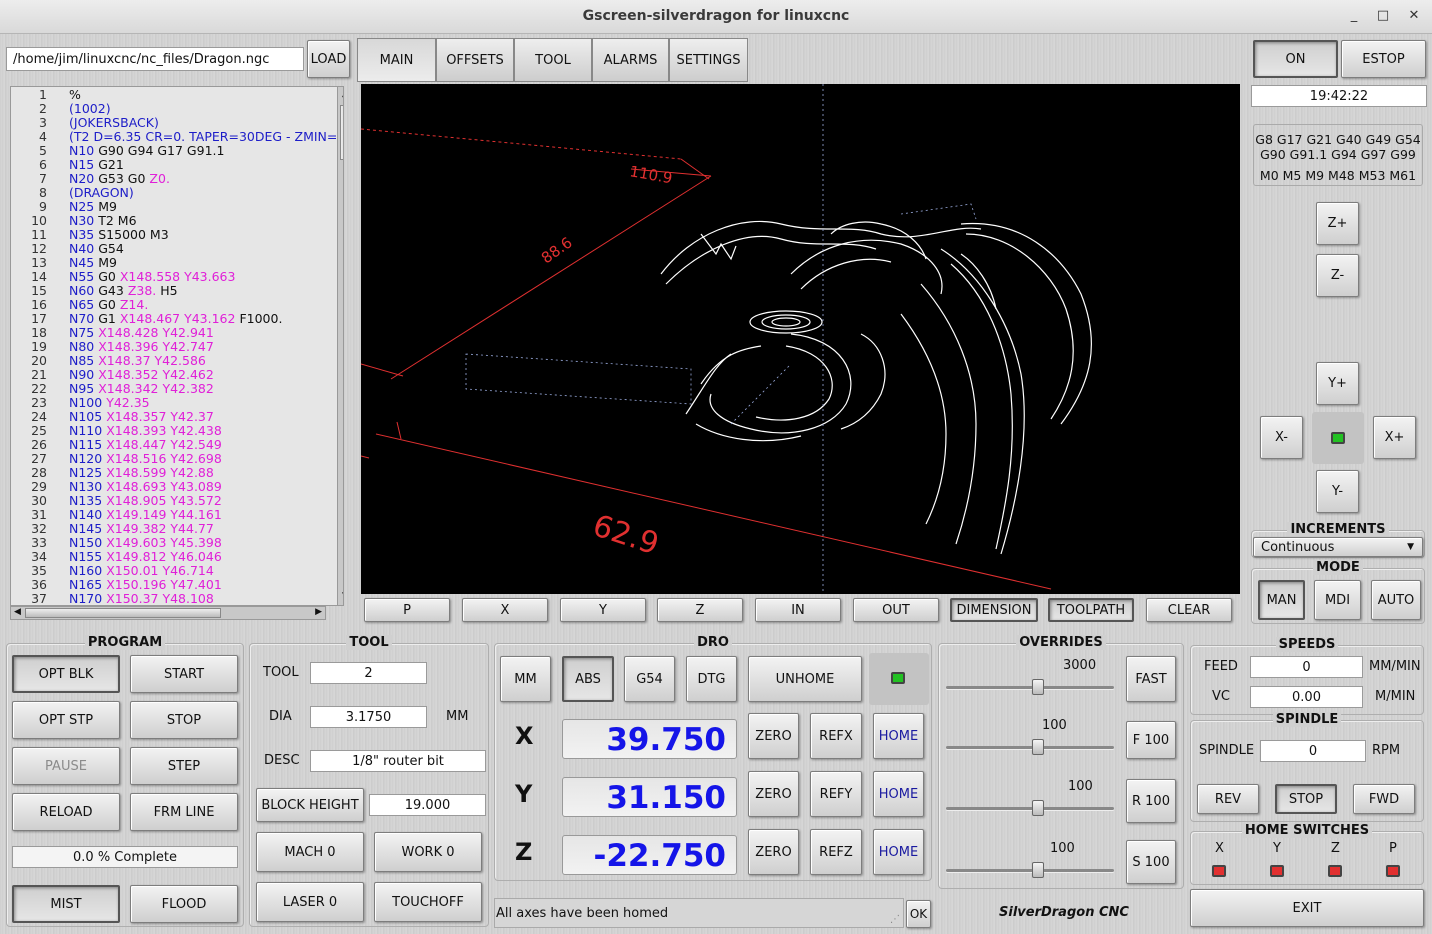 This screenshot has width=1432, height=934. What do you see at coordinates (603, 610) in the screenshot?
I see `view-y-button: Y` at bounding box center [603, 610].